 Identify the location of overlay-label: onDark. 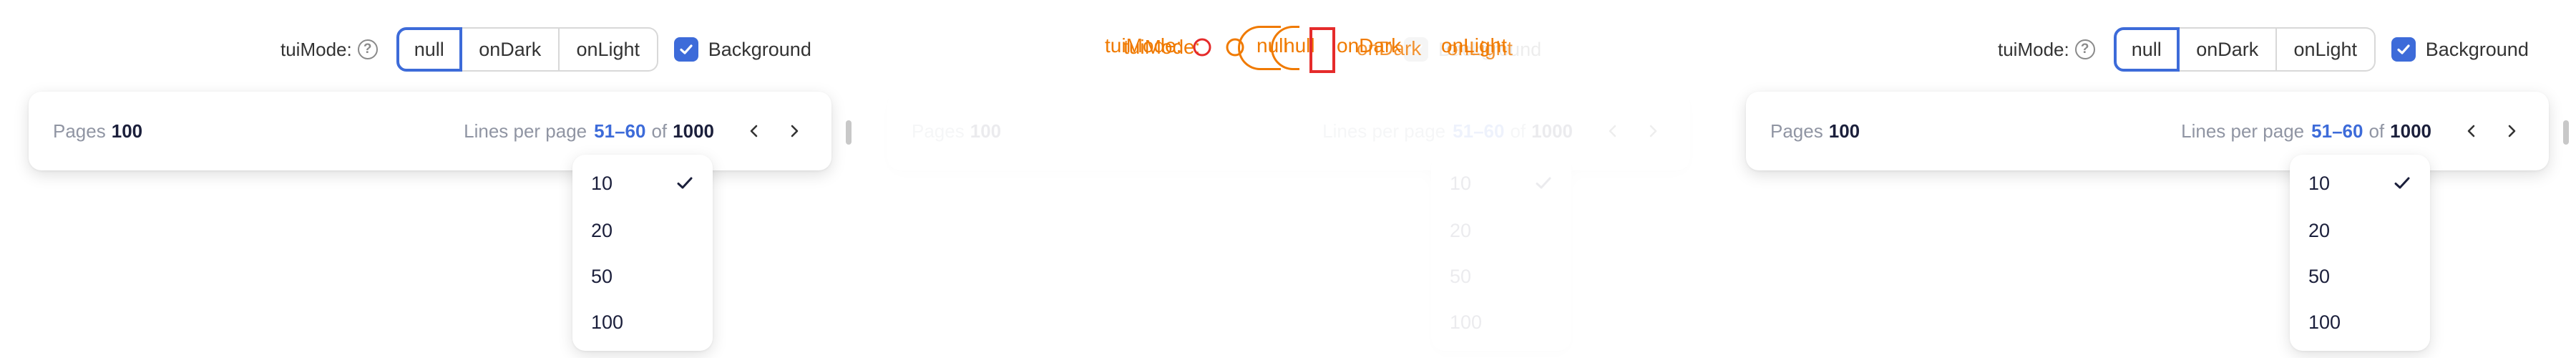
(1389, 48).